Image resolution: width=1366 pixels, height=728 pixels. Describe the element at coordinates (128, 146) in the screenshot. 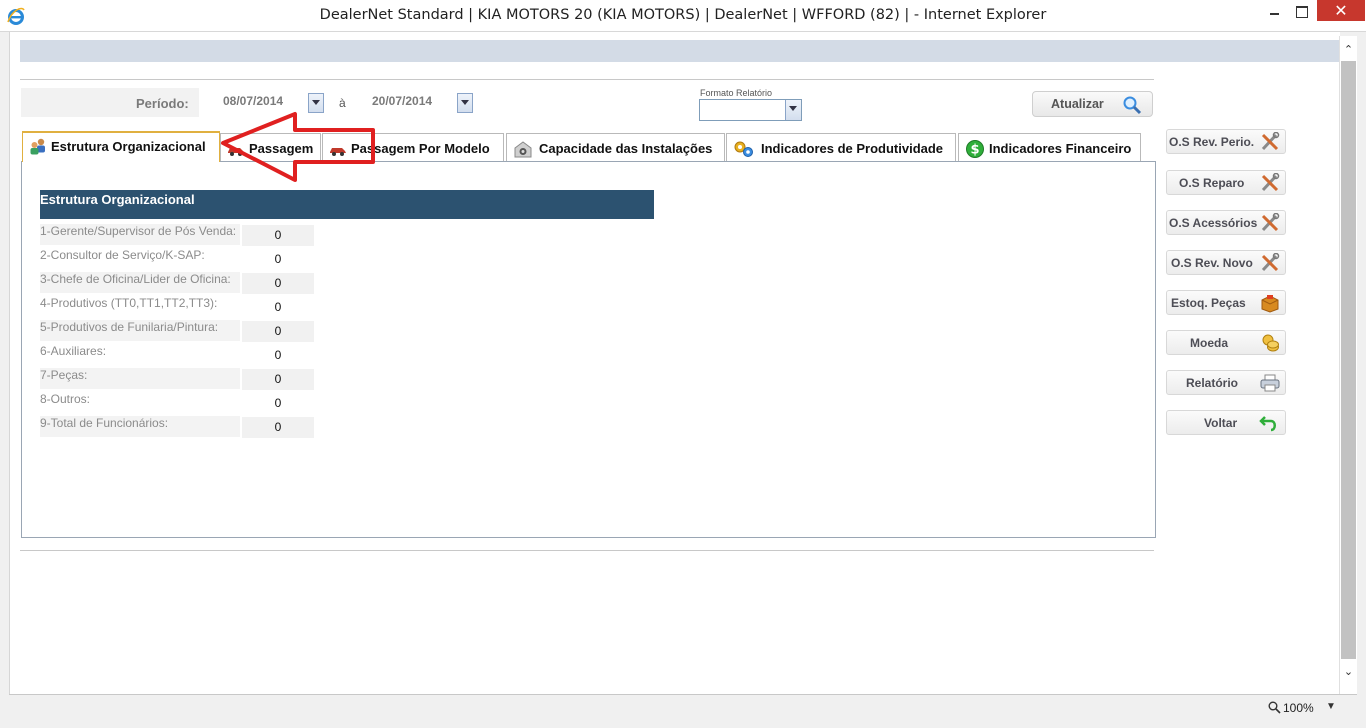

I see `tab-label: Estrutura Organizacional` at that location.